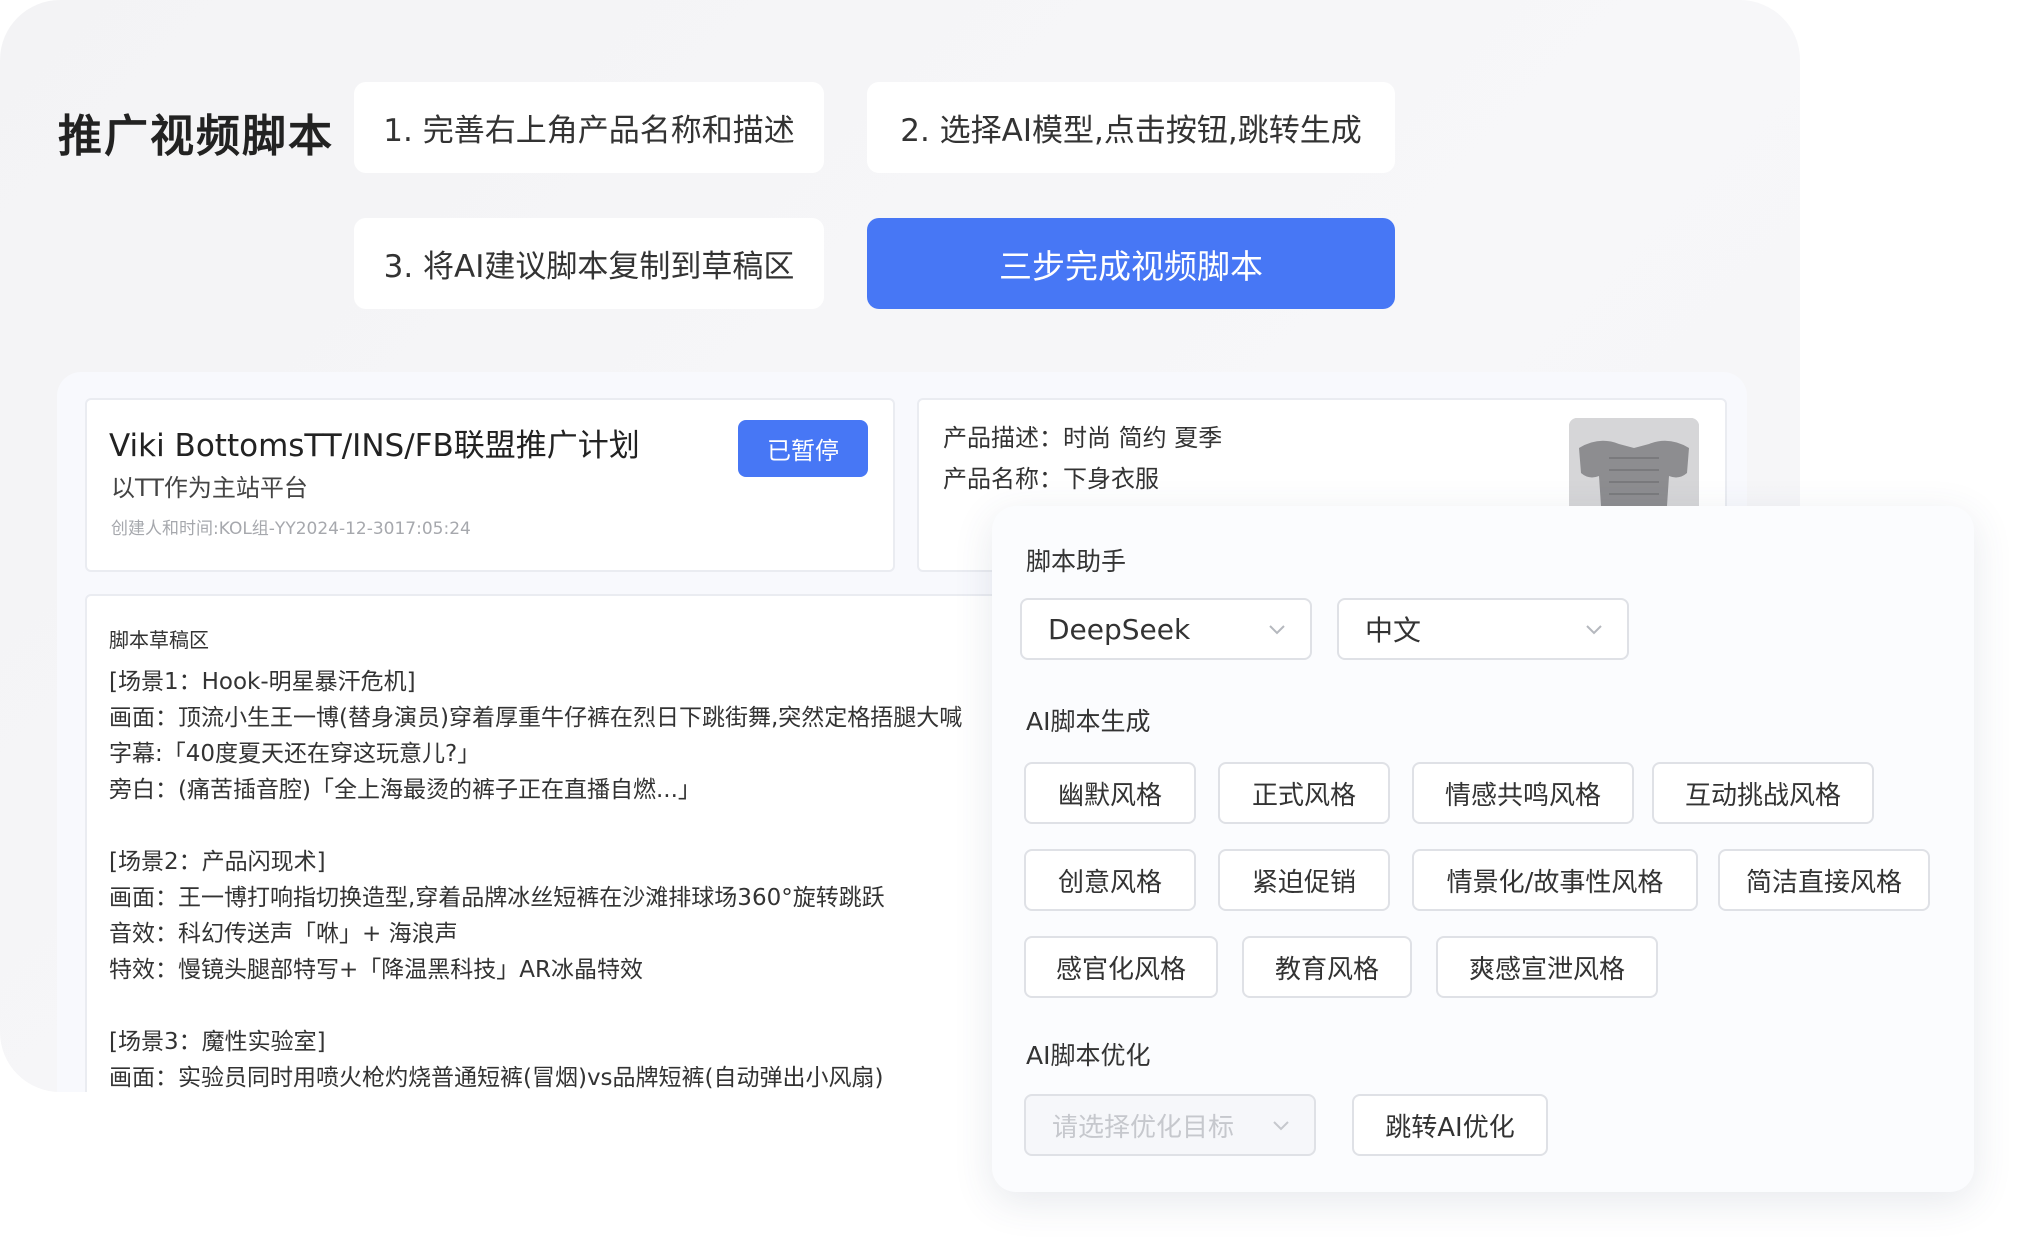  I want to click on style-chip-humor: 幽默风格, so click(1110, 793).